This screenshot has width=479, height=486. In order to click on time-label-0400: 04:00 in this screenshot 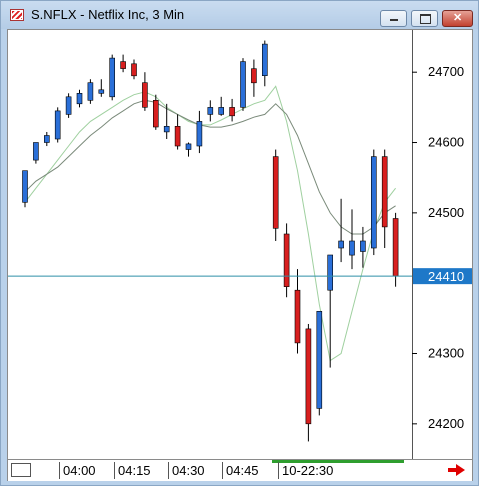, I will do `click(77, 470)`.